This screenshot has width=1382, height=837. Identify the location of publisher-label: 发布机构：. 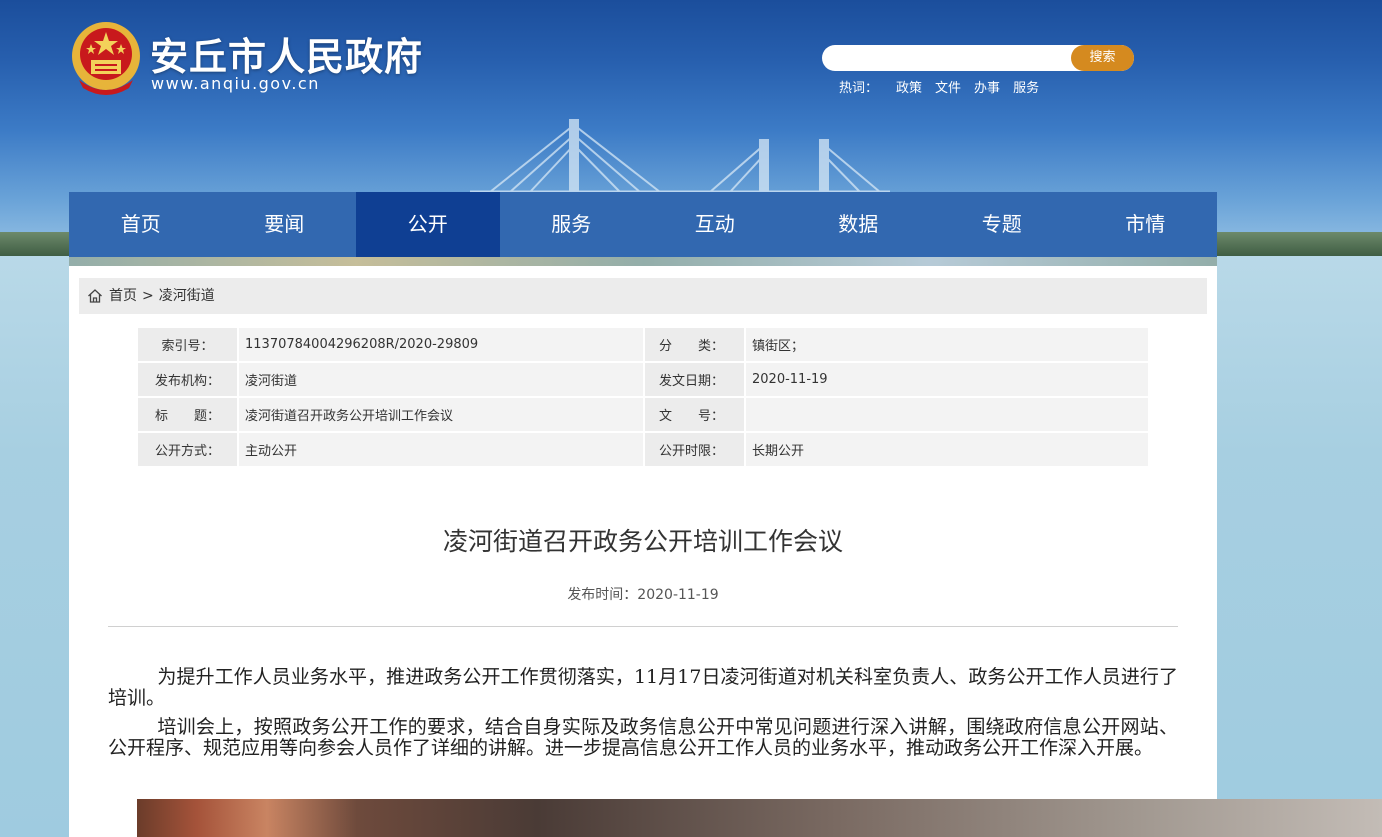
(187, 379).